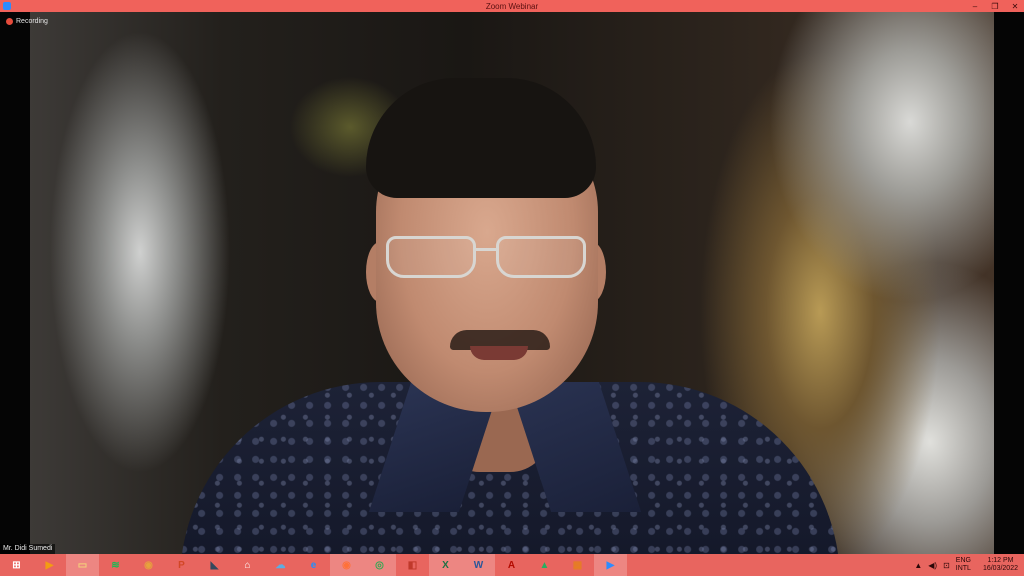 This screenshot has width=1024, height=576. I want to click on taskbar-button-excel: X, so click(445, 565).